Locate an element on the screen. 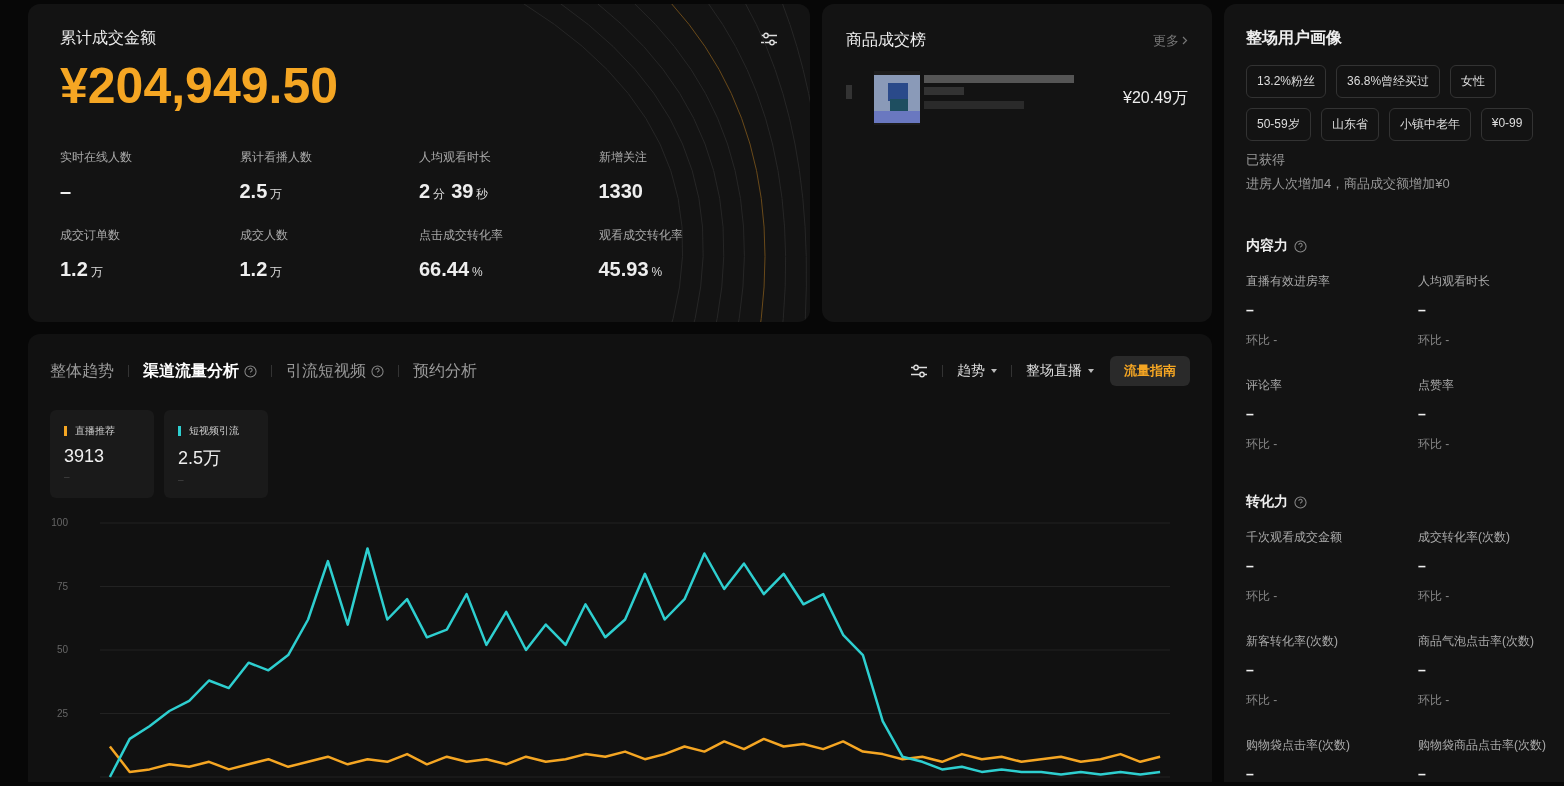 The image size is (1564, 786). metric-label: 商品气泡点击率(次数) is located at coordinates (1476, 641).